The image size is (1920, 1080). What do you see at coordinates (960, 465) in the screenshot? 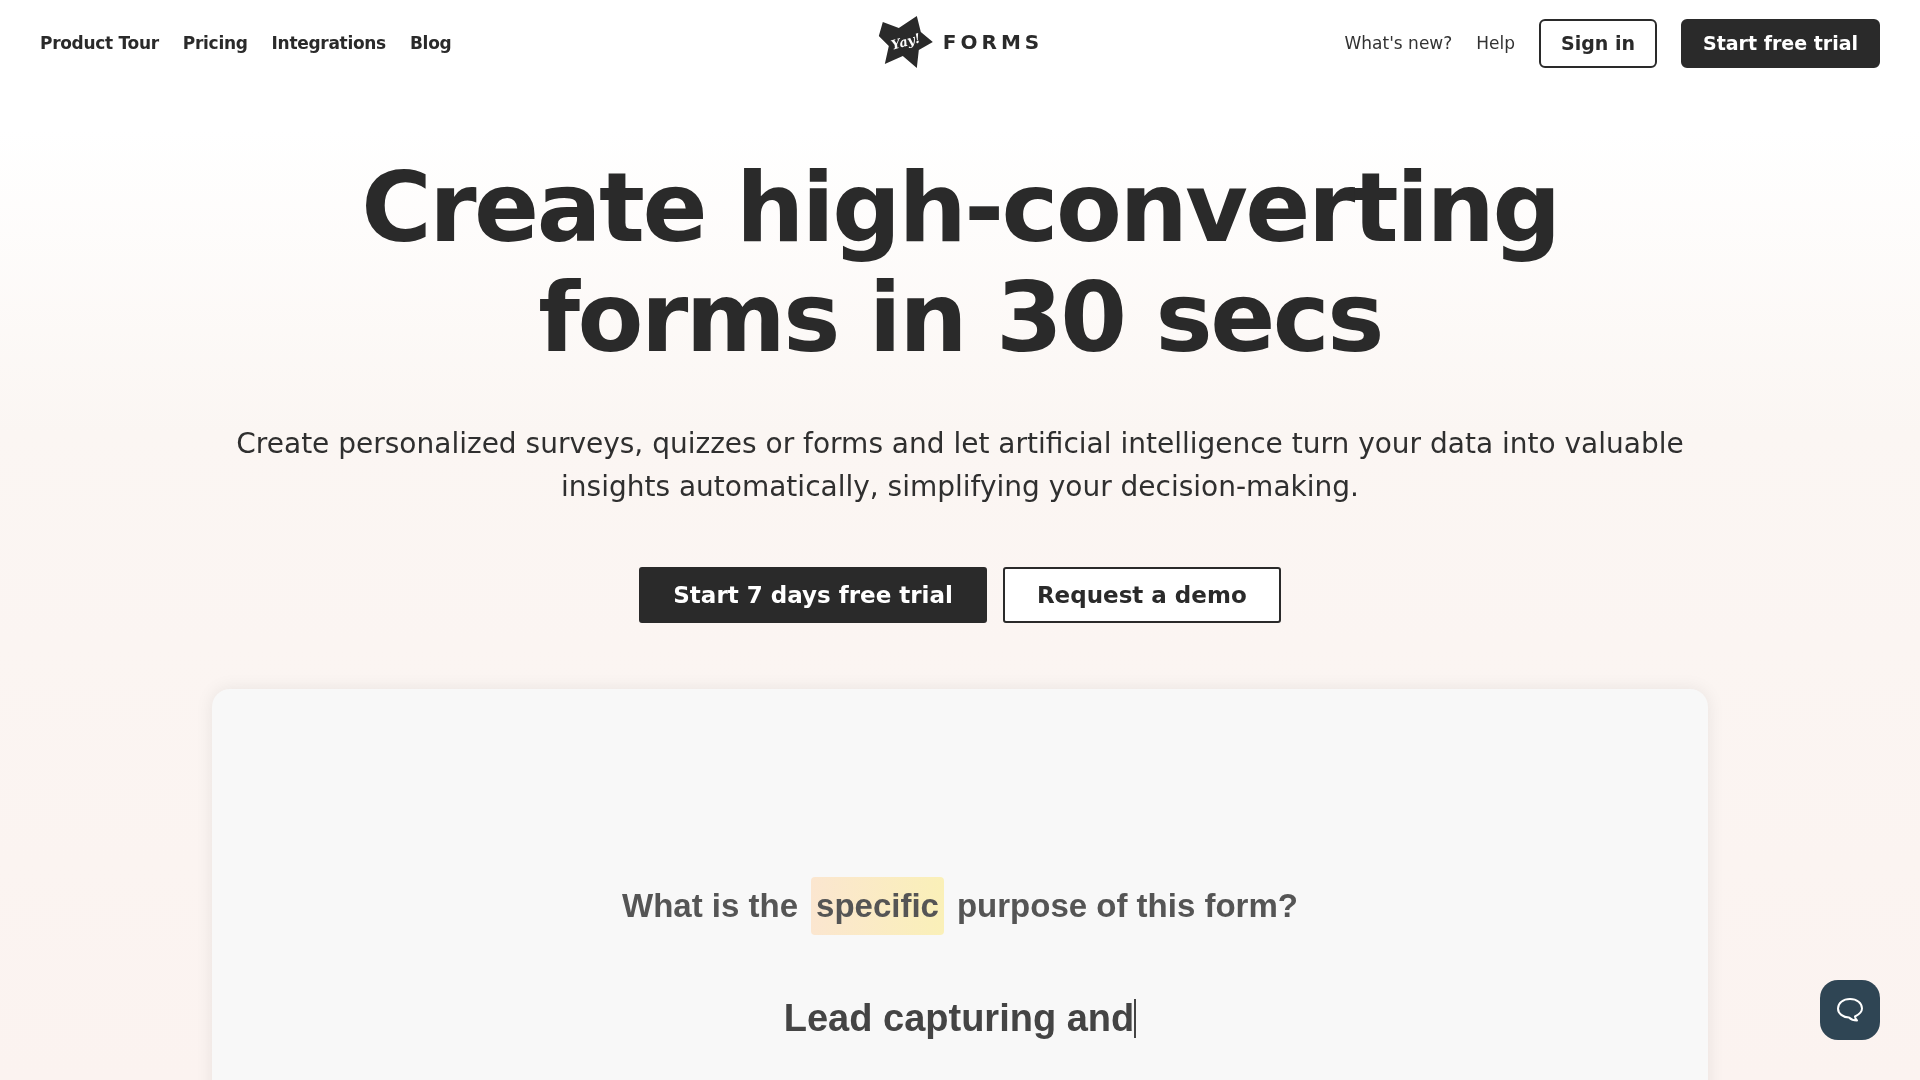
I see `hero-subtitle: Create personalized surveys, quizzes or forms and let artificial intelligence turn your data into valuable insights automatically, simplifying your decision-making.` at bounding box center [960, 465].